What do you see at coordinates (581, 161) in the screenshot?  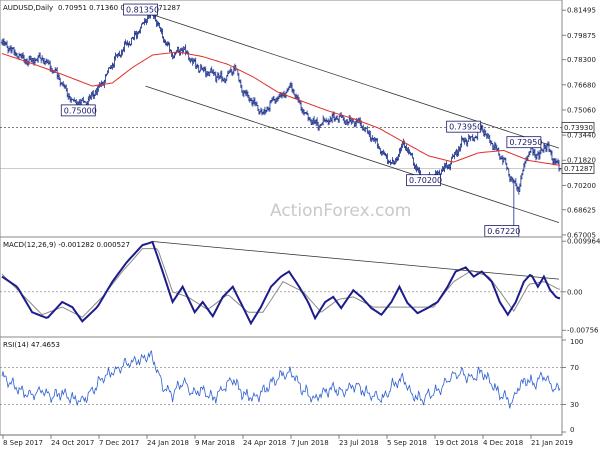 I see `price-tick-label: 0.71820` at bounding box center [581, 161].